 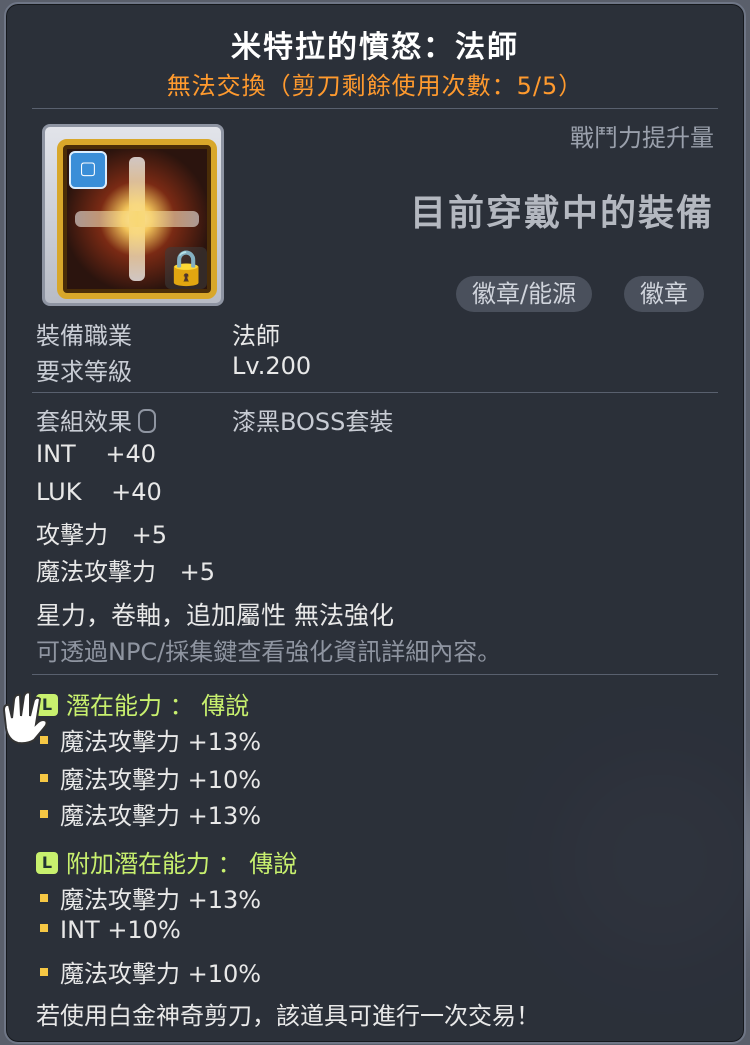 What do you see at coordinates (256, 336) in the screenshot?
I see `job-value: 法師` at bounding box center [256, 336].